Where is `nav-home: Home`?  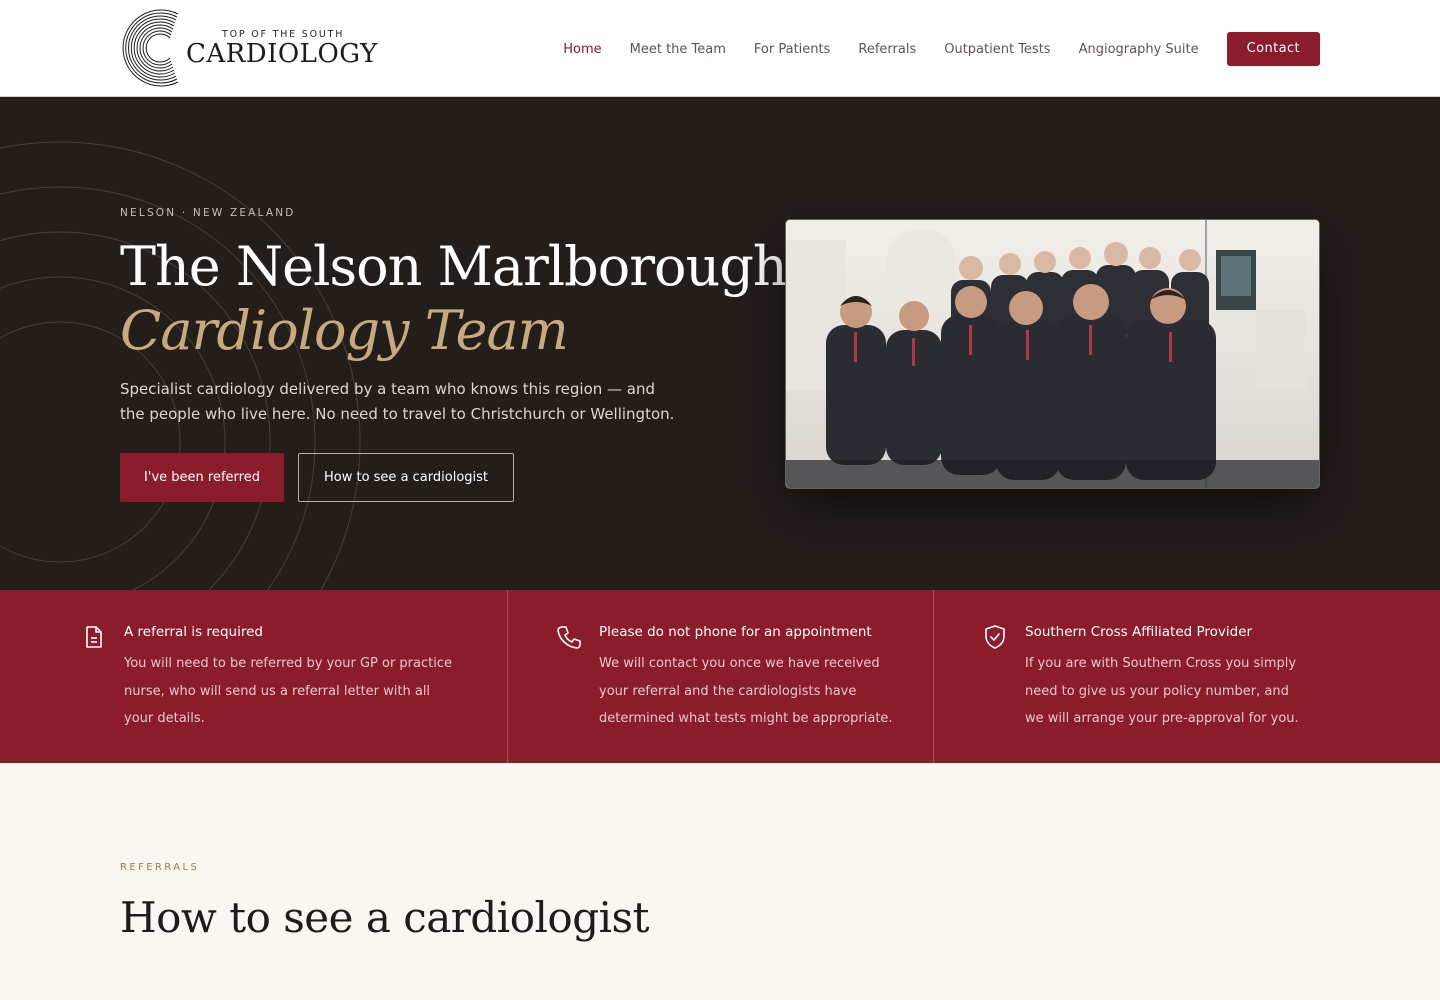 nav-home: Home is located at coordinates (582, 49).